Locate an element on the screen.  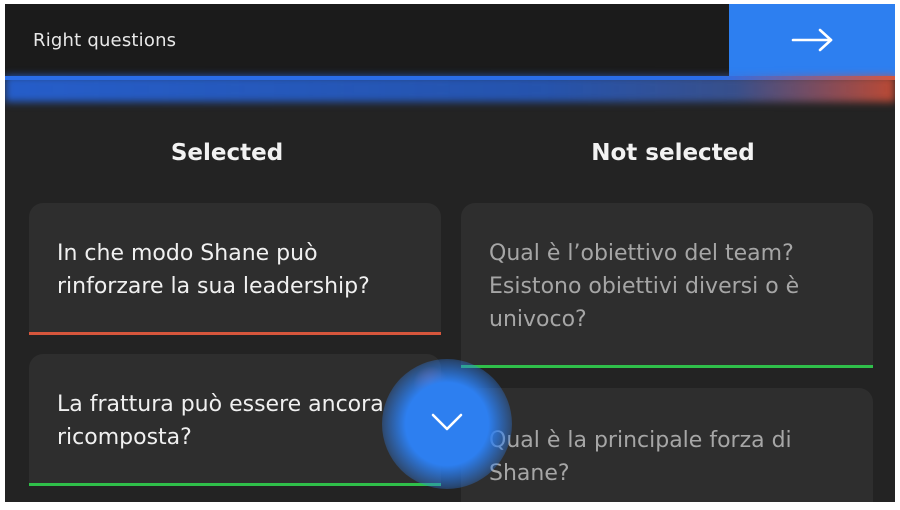
arrow-right-icon is located at coordinates (812, 40).